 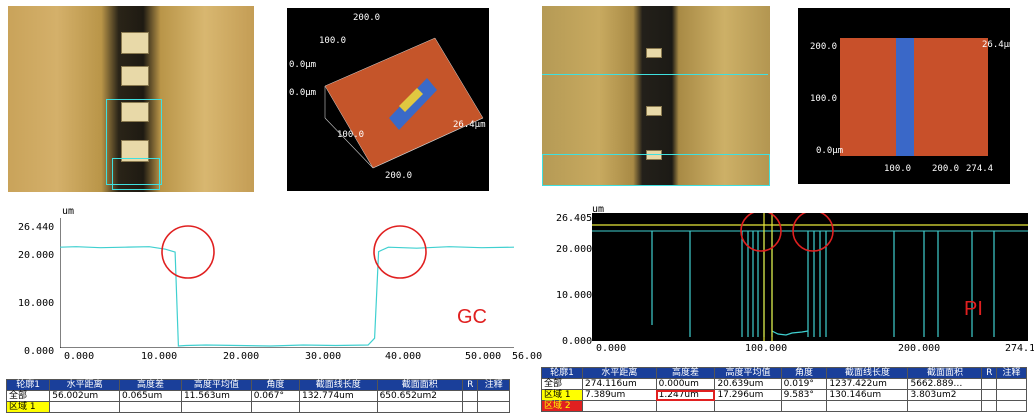 I want to click on table-row: 区域 2, so click(x=783, y=406).